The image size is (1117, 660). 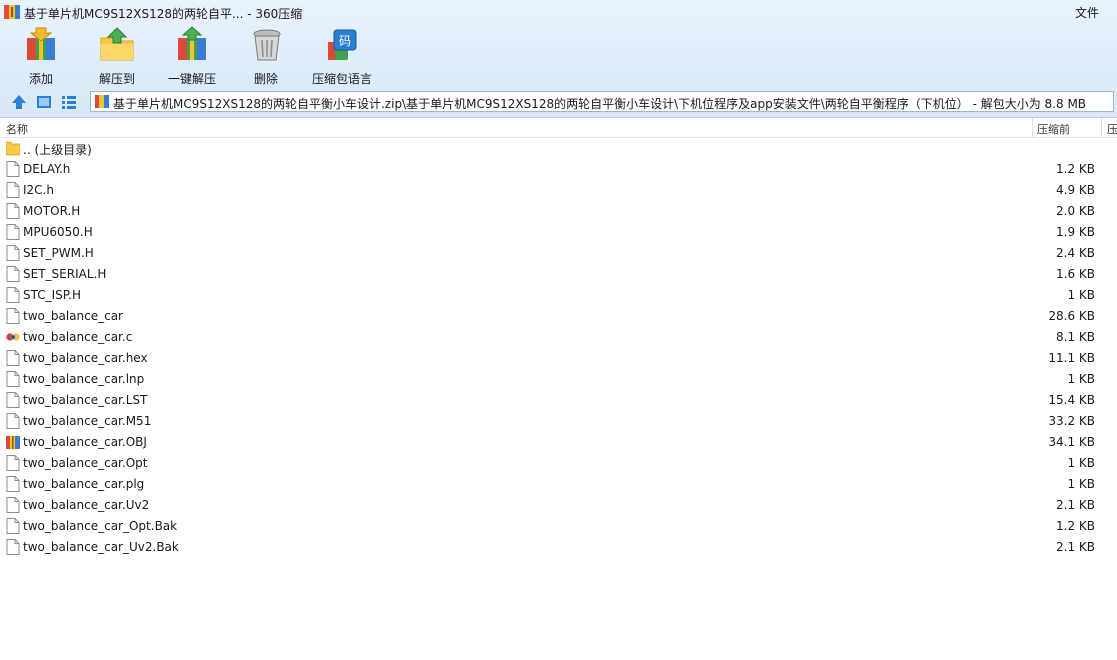 I want to click on toolbar: 添加 解压到 一键解压 删除 码 压缩包语言, so click(x=350, y=56).